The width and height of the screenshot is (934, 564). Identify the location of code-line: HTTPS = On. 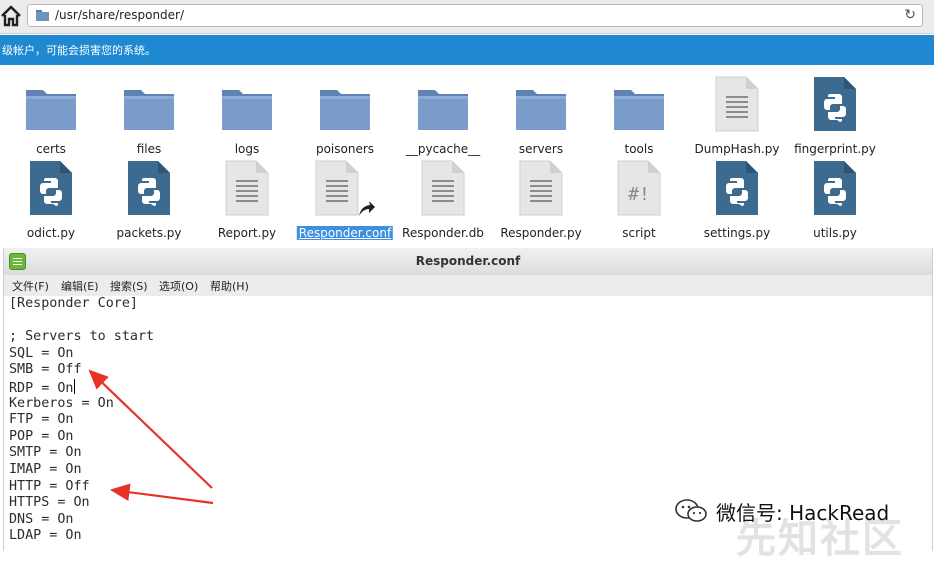
(49, 503).